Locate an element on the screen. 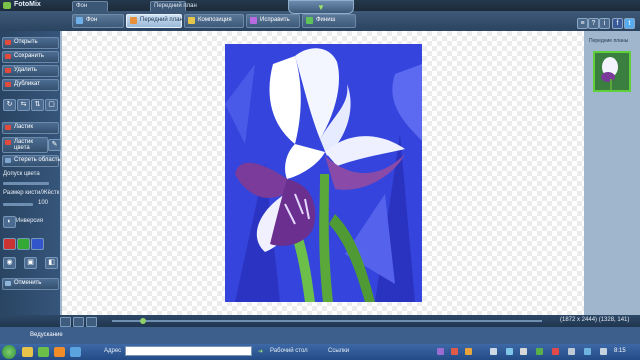 This screenshot has width=640, height=360. undo-icon is located at coordinates (8, 283).